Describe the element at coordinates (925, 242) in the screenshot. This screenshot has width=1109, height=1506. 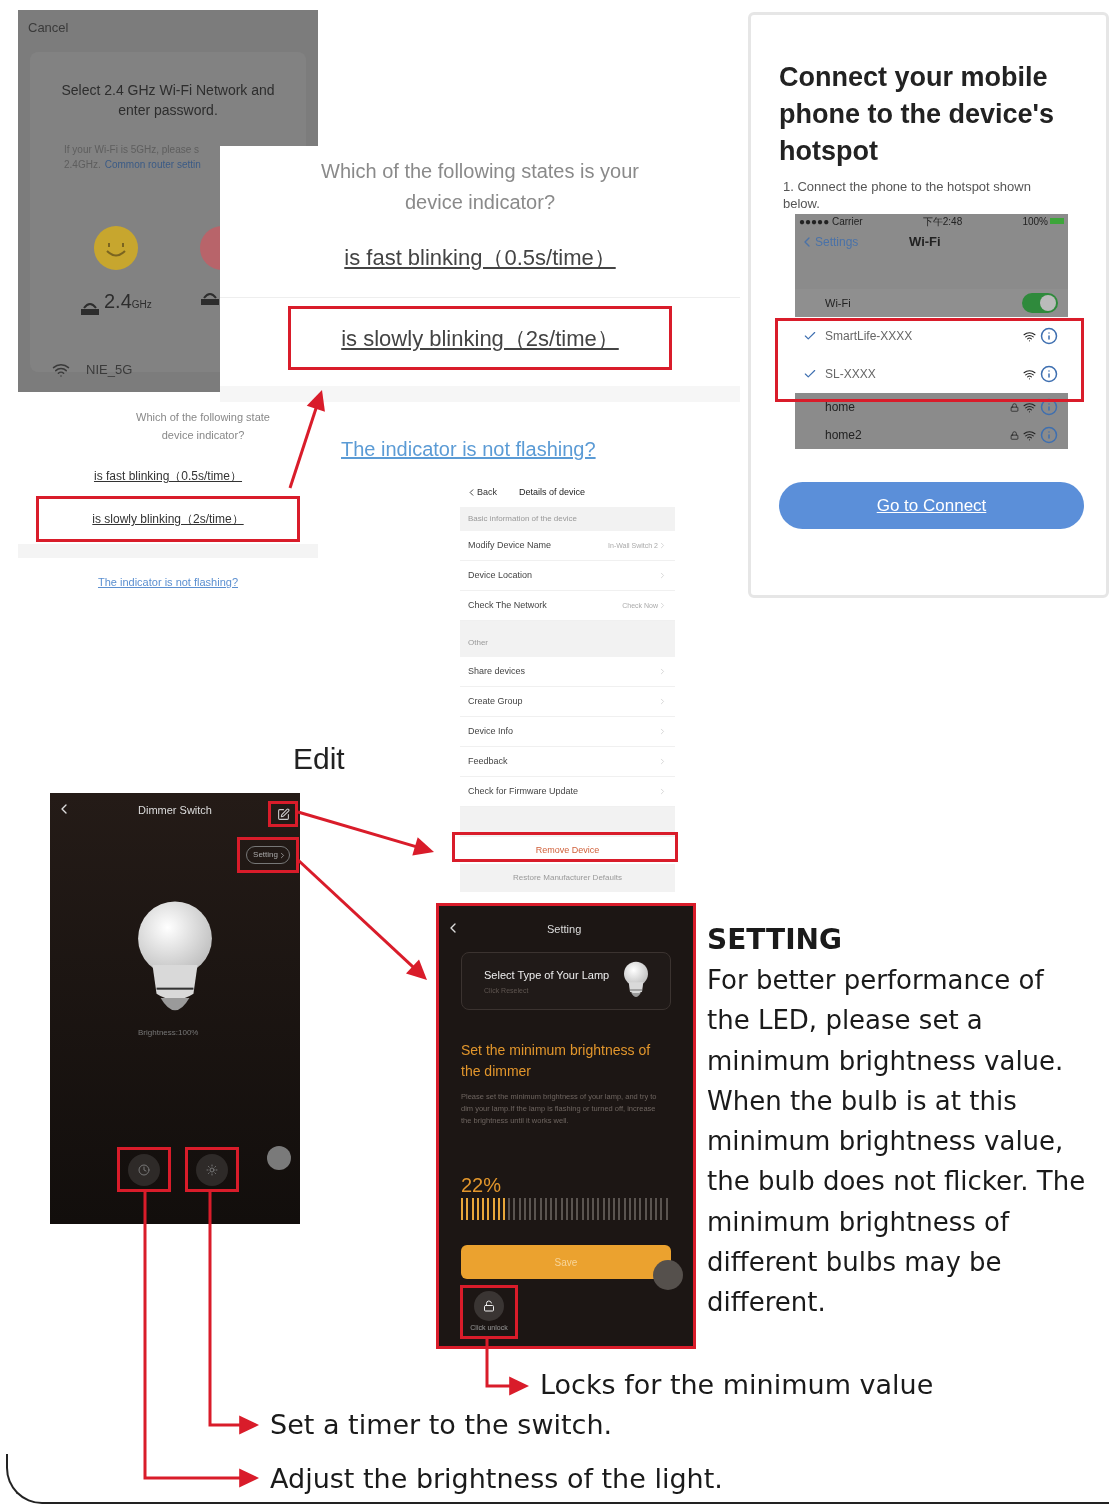
I see `screen-title: Wi-Fi` at that location.